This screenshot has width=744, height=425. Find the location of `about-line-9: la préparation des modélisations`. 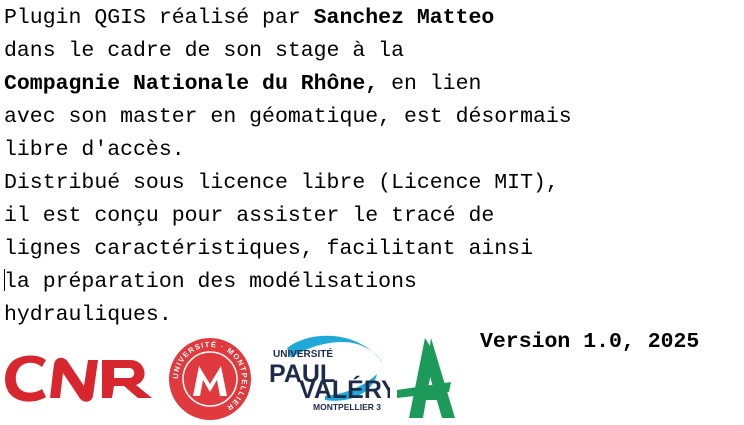

about-line-9: la préparation des modélisations is located at coordinates (364, 282).